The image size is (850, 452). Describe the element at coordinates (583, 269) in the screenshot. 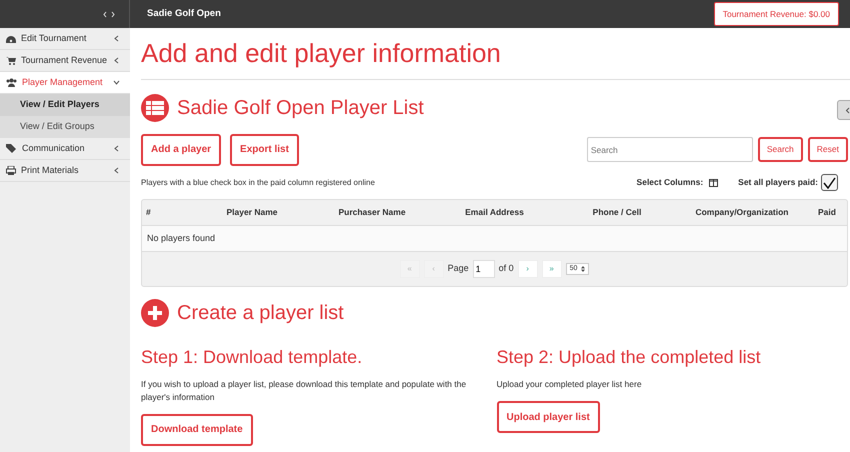

I see `up-down-arrows-icon` at that location.